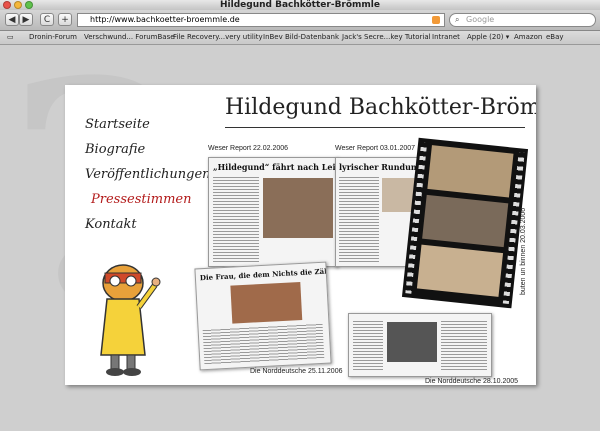 The height and width of the screenshot is (431, 600). I want to click on book-icon: ▭, so click(10, 37).